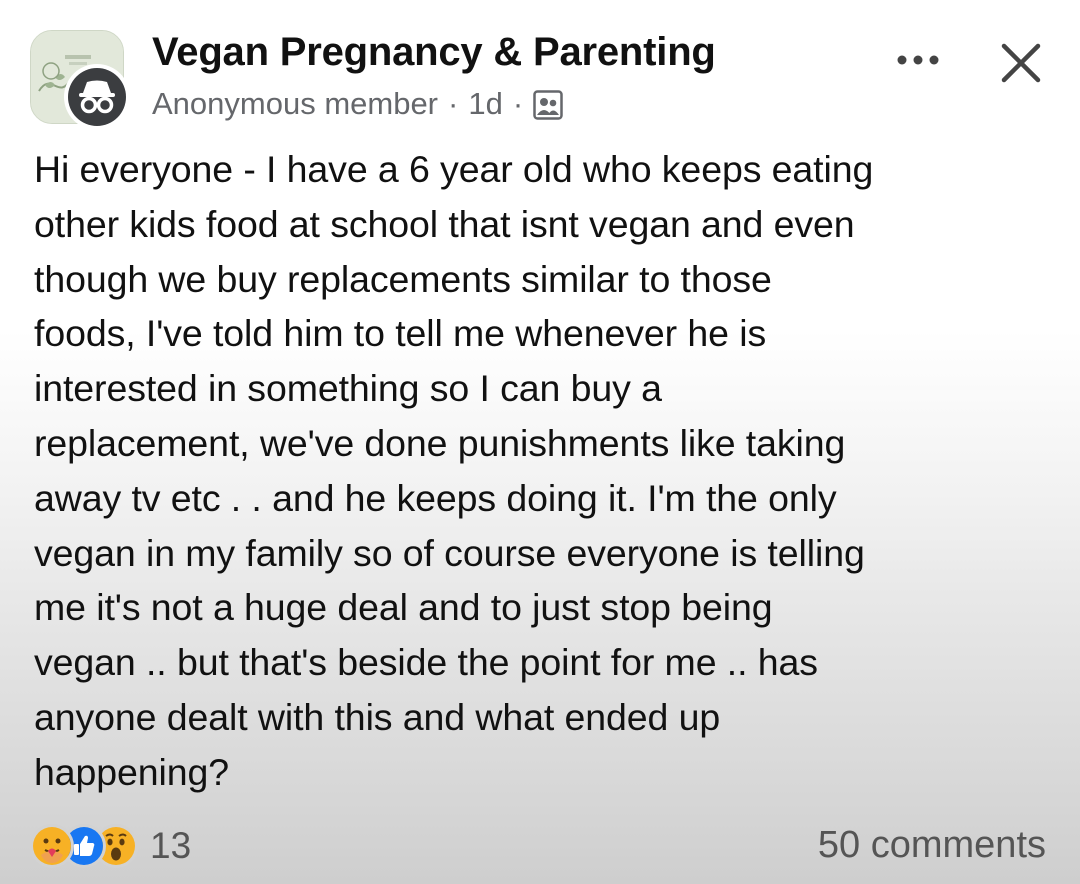  I want to click on close-icon, so click(1021, 63).